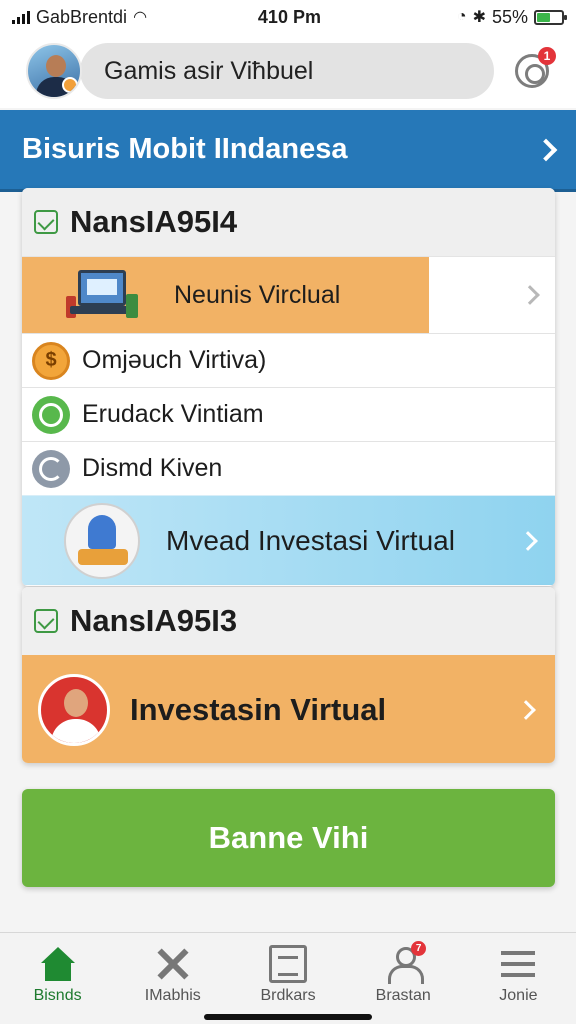  I want to click on card-header: NansIA95I3, so click(288, 621).